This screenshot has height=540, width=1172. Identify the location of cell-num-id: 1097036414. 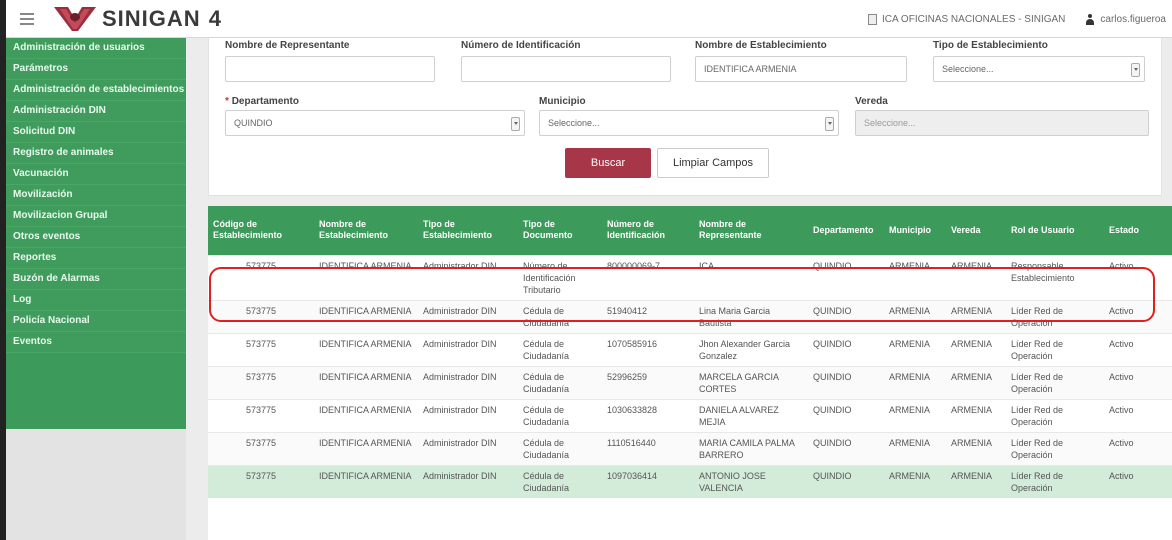
(648, 481).